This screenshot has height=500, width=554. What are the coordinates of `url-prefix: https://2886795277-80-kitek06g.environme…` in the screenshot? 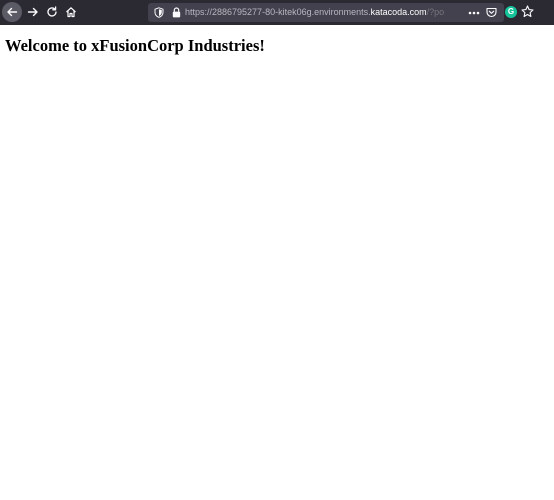 It's located at (278, 12).